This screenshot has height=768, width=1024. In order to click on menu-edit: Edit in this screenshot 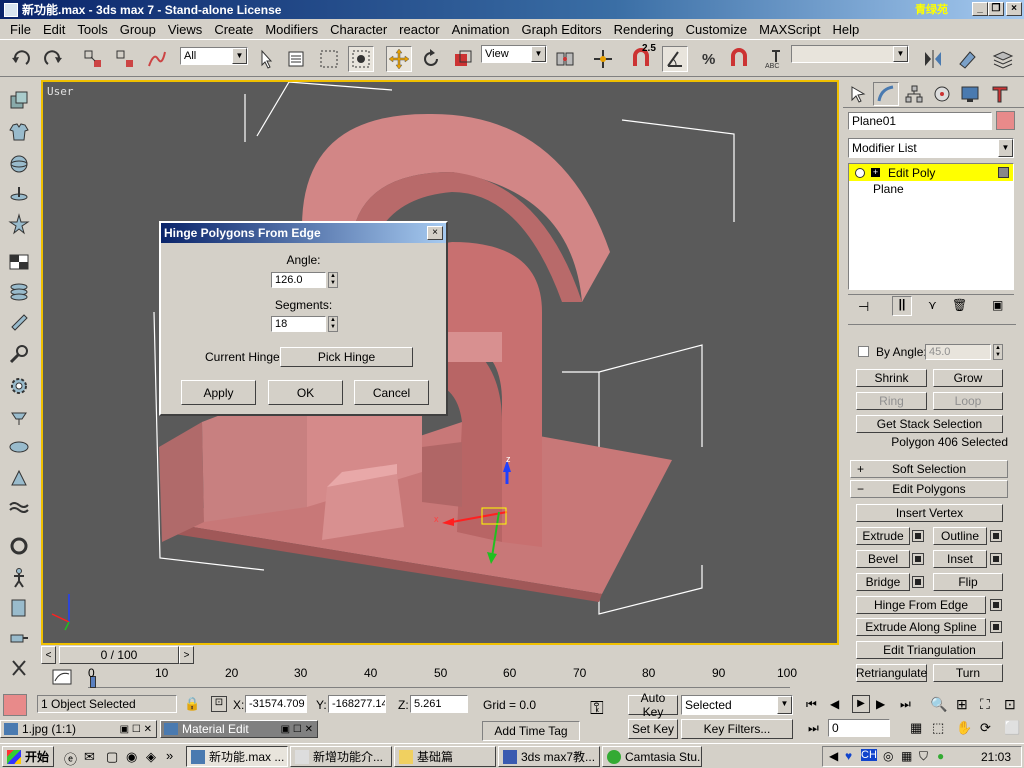, I will do `click(54, 29)`.